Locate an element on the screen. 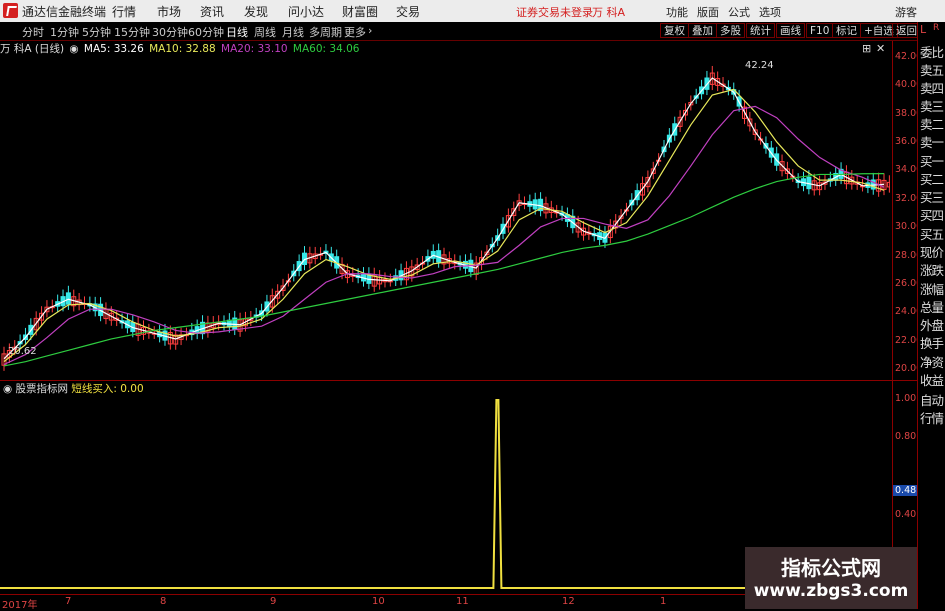 The width and height of the screenshot is (945, 611). menu-hangqing: 行情 is located at coordinates (124, 11).